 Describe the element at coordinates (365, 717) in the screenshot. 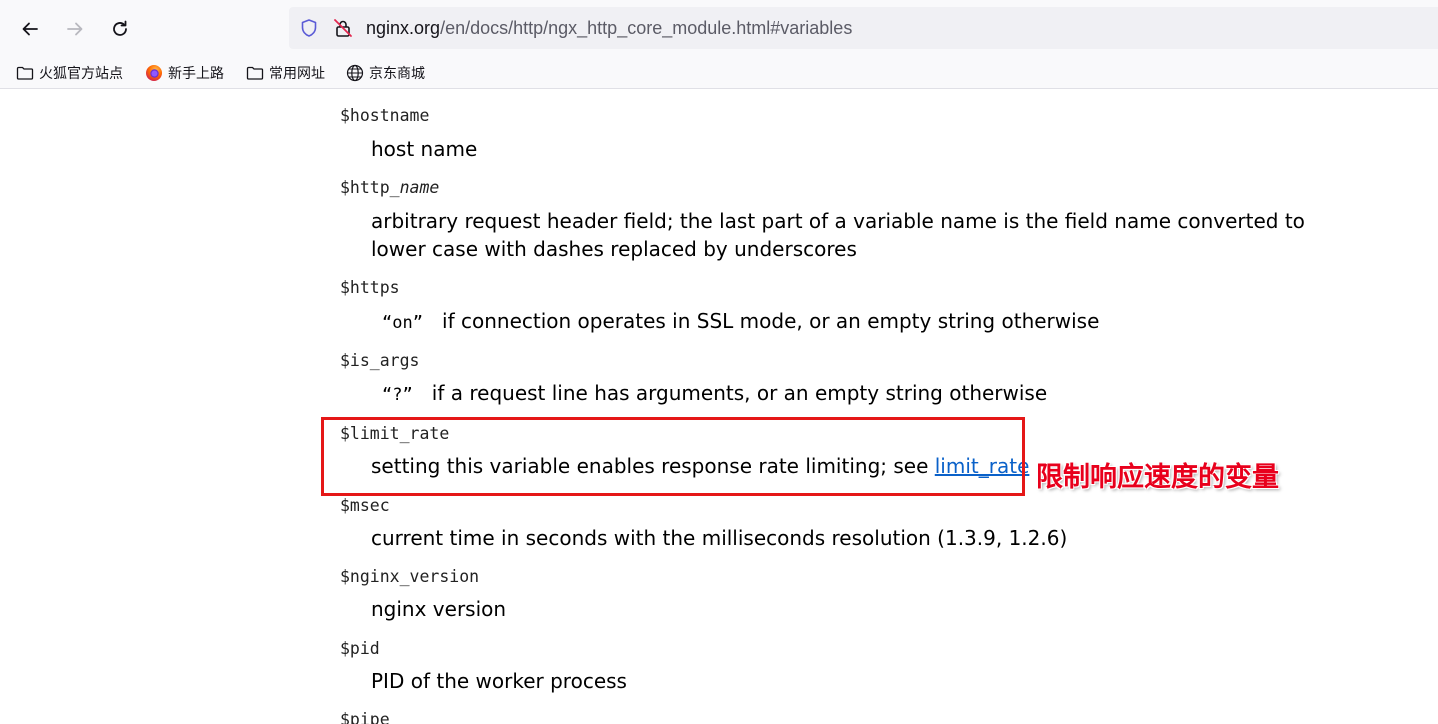

I see `variable-name: $pipe` at that location.